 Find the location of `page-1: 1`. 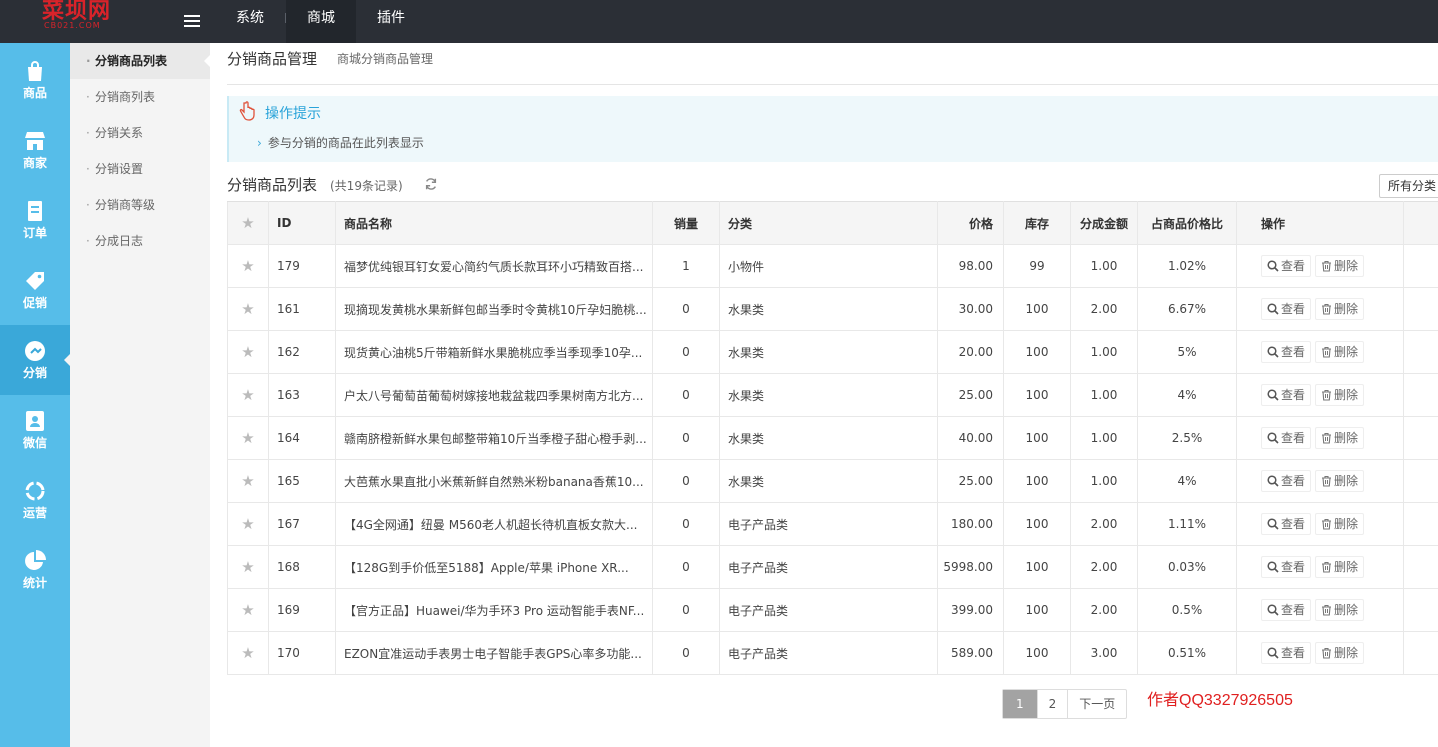

page-1: 1 is located at coordinates (1020, 704).